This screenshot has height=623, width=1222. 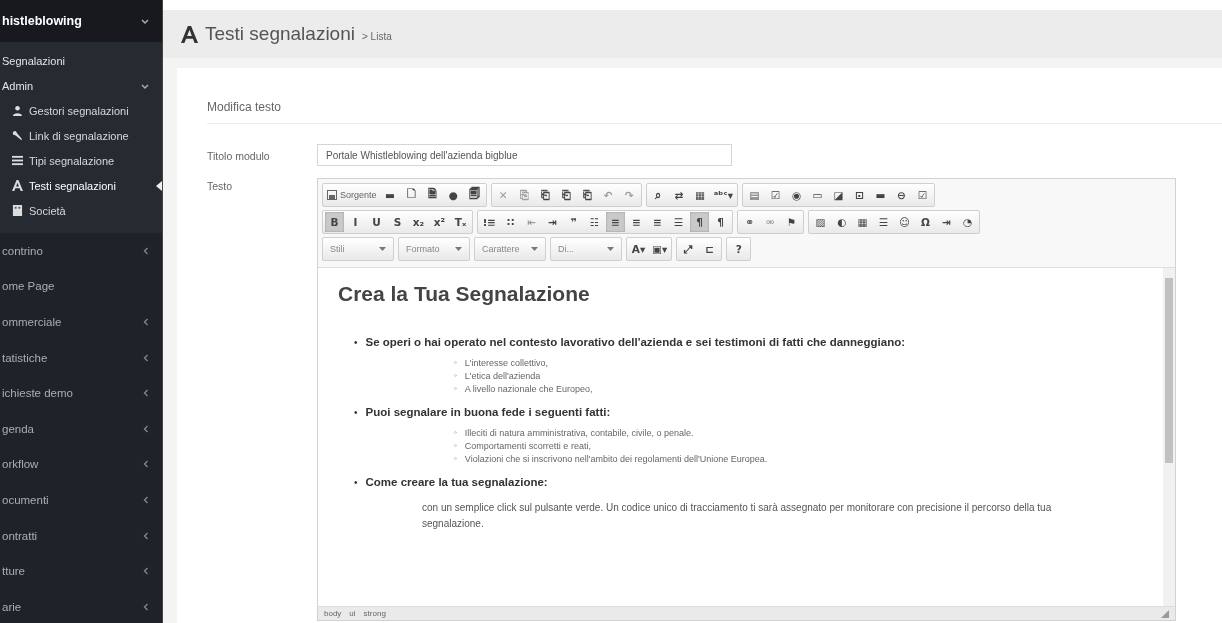 I want to click on toolbar-button: ∷, so click(x=510, y=222).